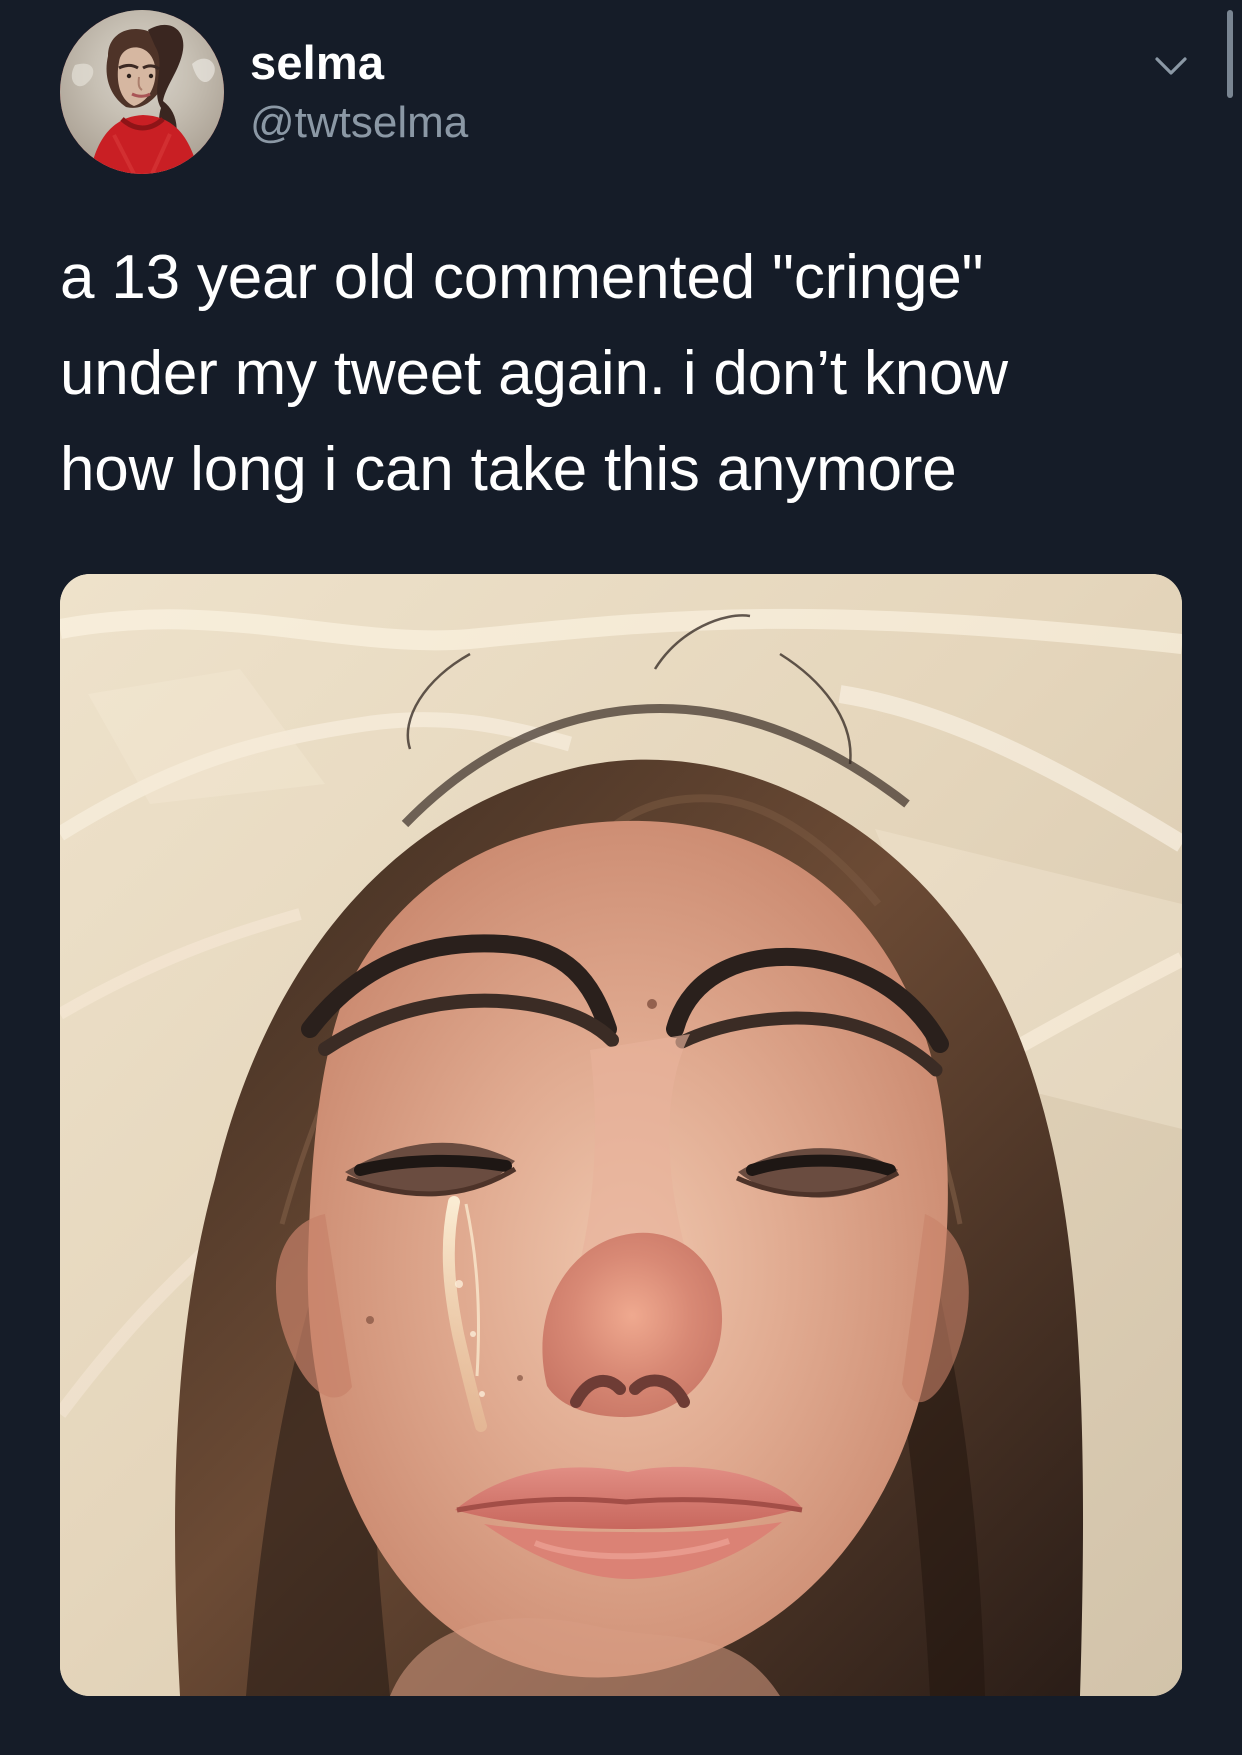 The height and width of the screenshot is (1755, 1242). Describe the element at coordinates (530, 91) in the screenshot. I see `author-info: selma @twtselma` at that location.